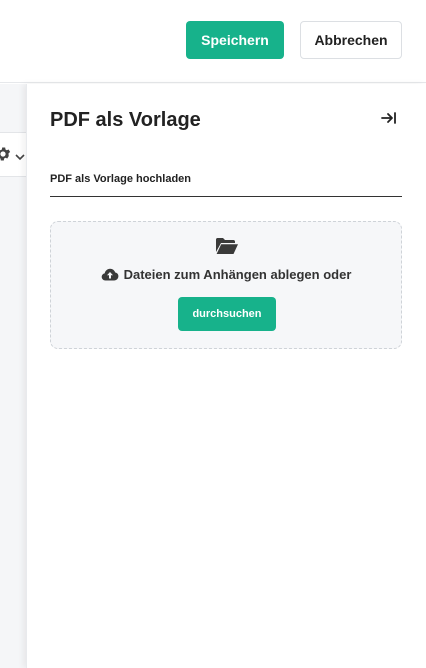 Image resolution: width=426 pixels, height=668 pixels. What do you see at coordinates (110, 274) in the screenshot?
I see `cloud-upload-icon` at bounding box center [110, 274].